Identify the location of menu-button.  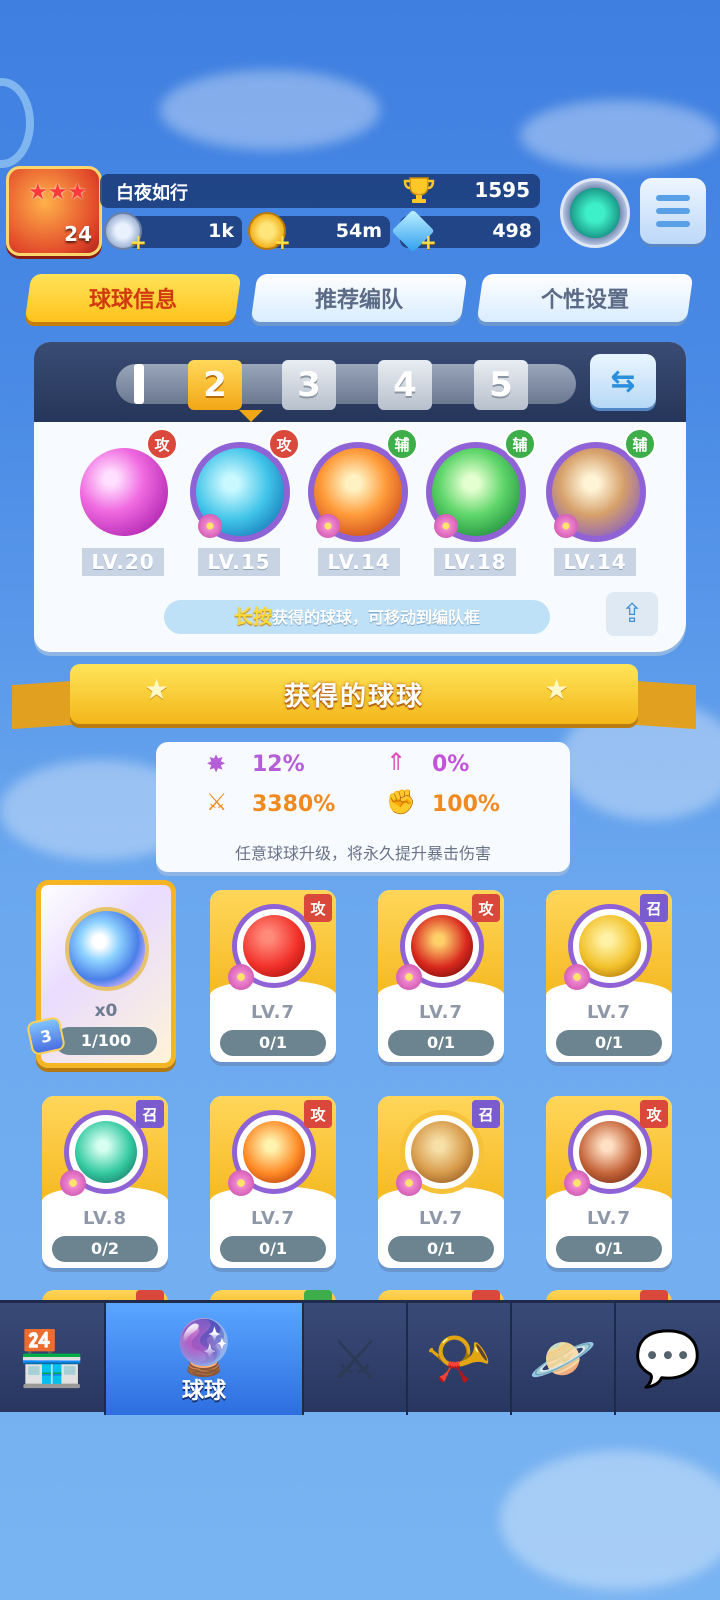
(673, 211).